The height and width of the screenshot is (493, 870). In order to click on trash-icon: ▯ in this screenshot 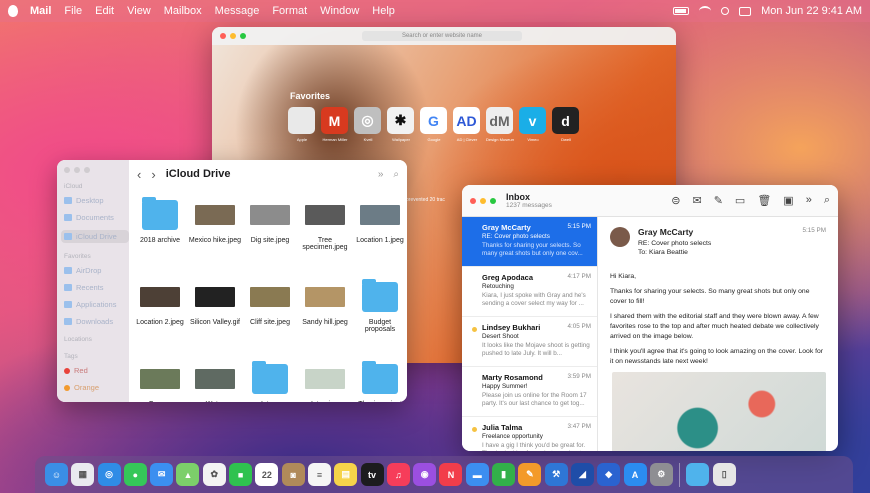, I will do `click(724, 474)`.